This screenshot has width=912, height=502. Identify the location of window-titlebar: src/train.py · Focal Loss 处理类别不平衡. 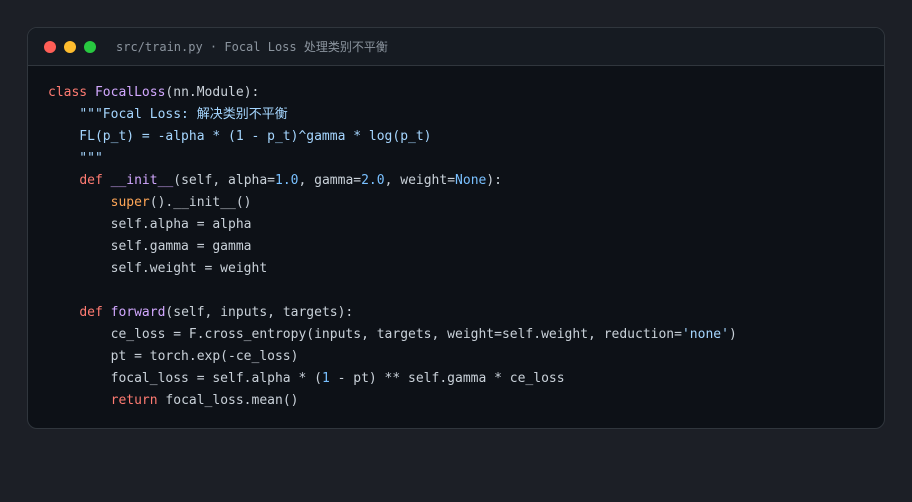
(456, 47).